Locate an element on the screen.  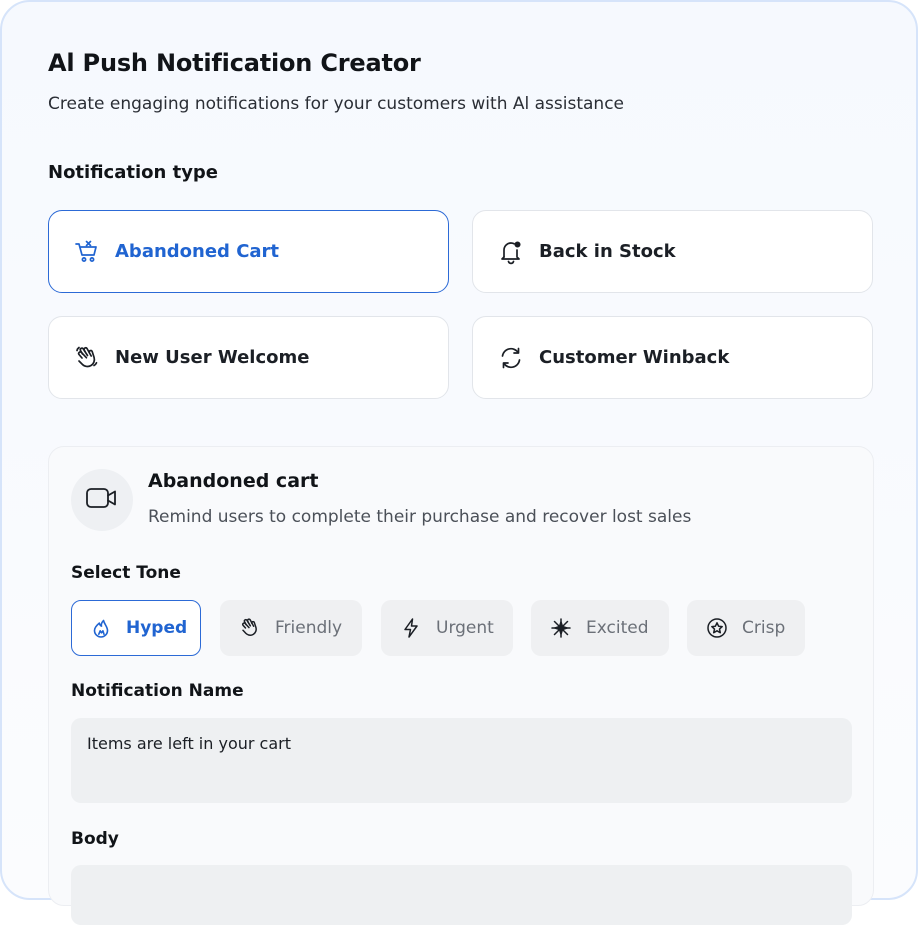
tone-option-urgent: Urgent is located at coordinates (447, 628).